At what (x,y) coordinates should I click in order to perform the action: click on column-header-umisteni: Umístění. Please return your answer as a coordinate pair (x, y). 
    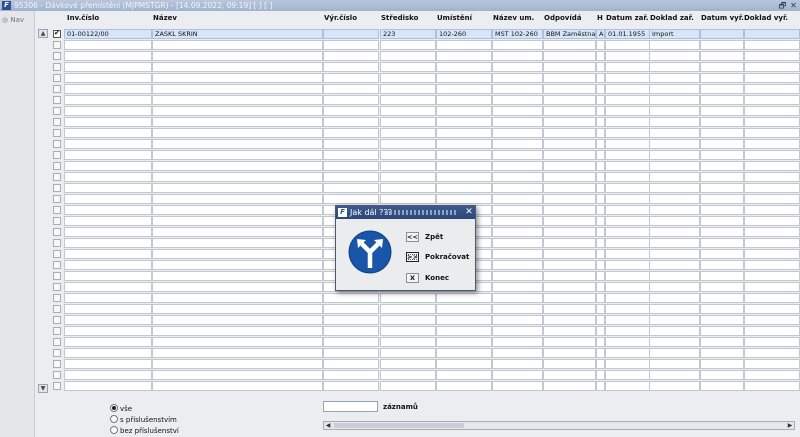
    Looking at the image, I should click on (464, 18).